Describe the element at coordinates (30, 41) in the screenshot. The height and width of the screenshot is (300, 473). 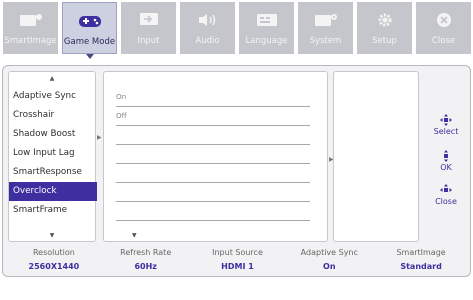
I see `tab-label: SmartImage` at that location.